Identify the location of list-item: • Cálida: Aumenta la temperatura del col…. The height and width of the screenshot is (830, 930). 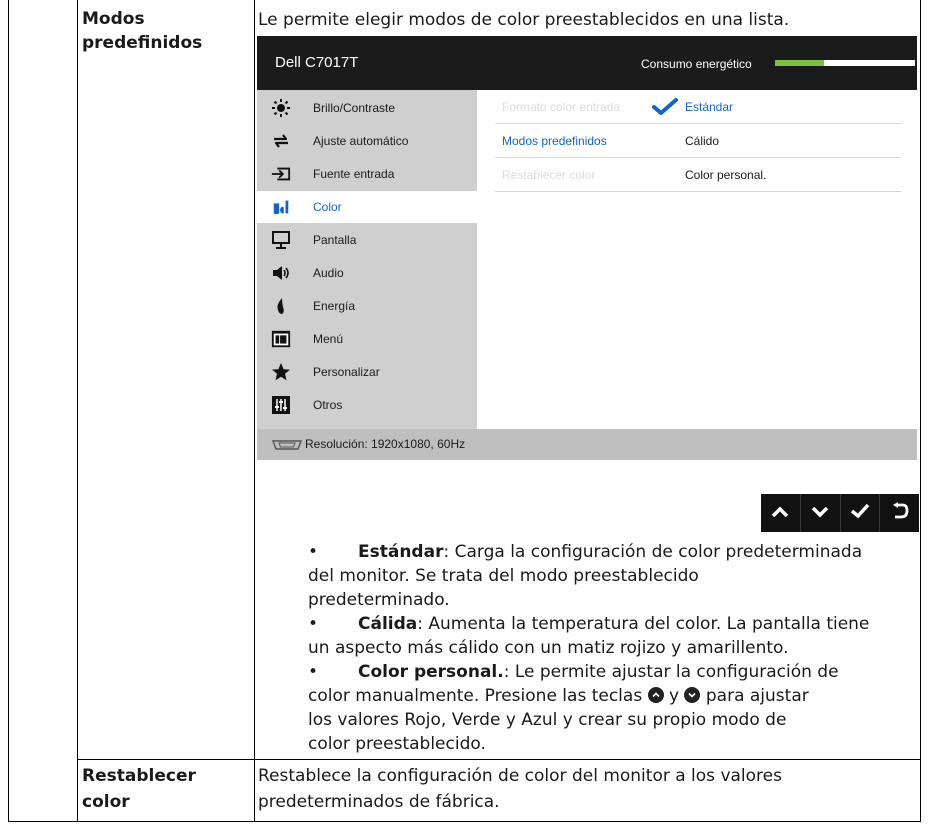
(608, 636).